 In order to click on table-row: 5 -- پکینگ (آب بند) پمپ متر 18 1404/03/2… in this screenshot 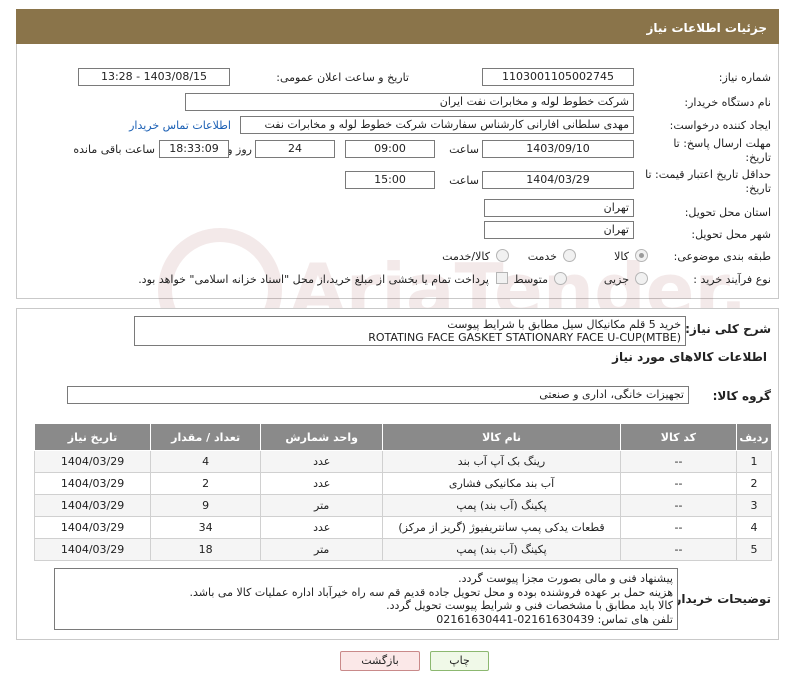, I will do `click(403, 549)`.